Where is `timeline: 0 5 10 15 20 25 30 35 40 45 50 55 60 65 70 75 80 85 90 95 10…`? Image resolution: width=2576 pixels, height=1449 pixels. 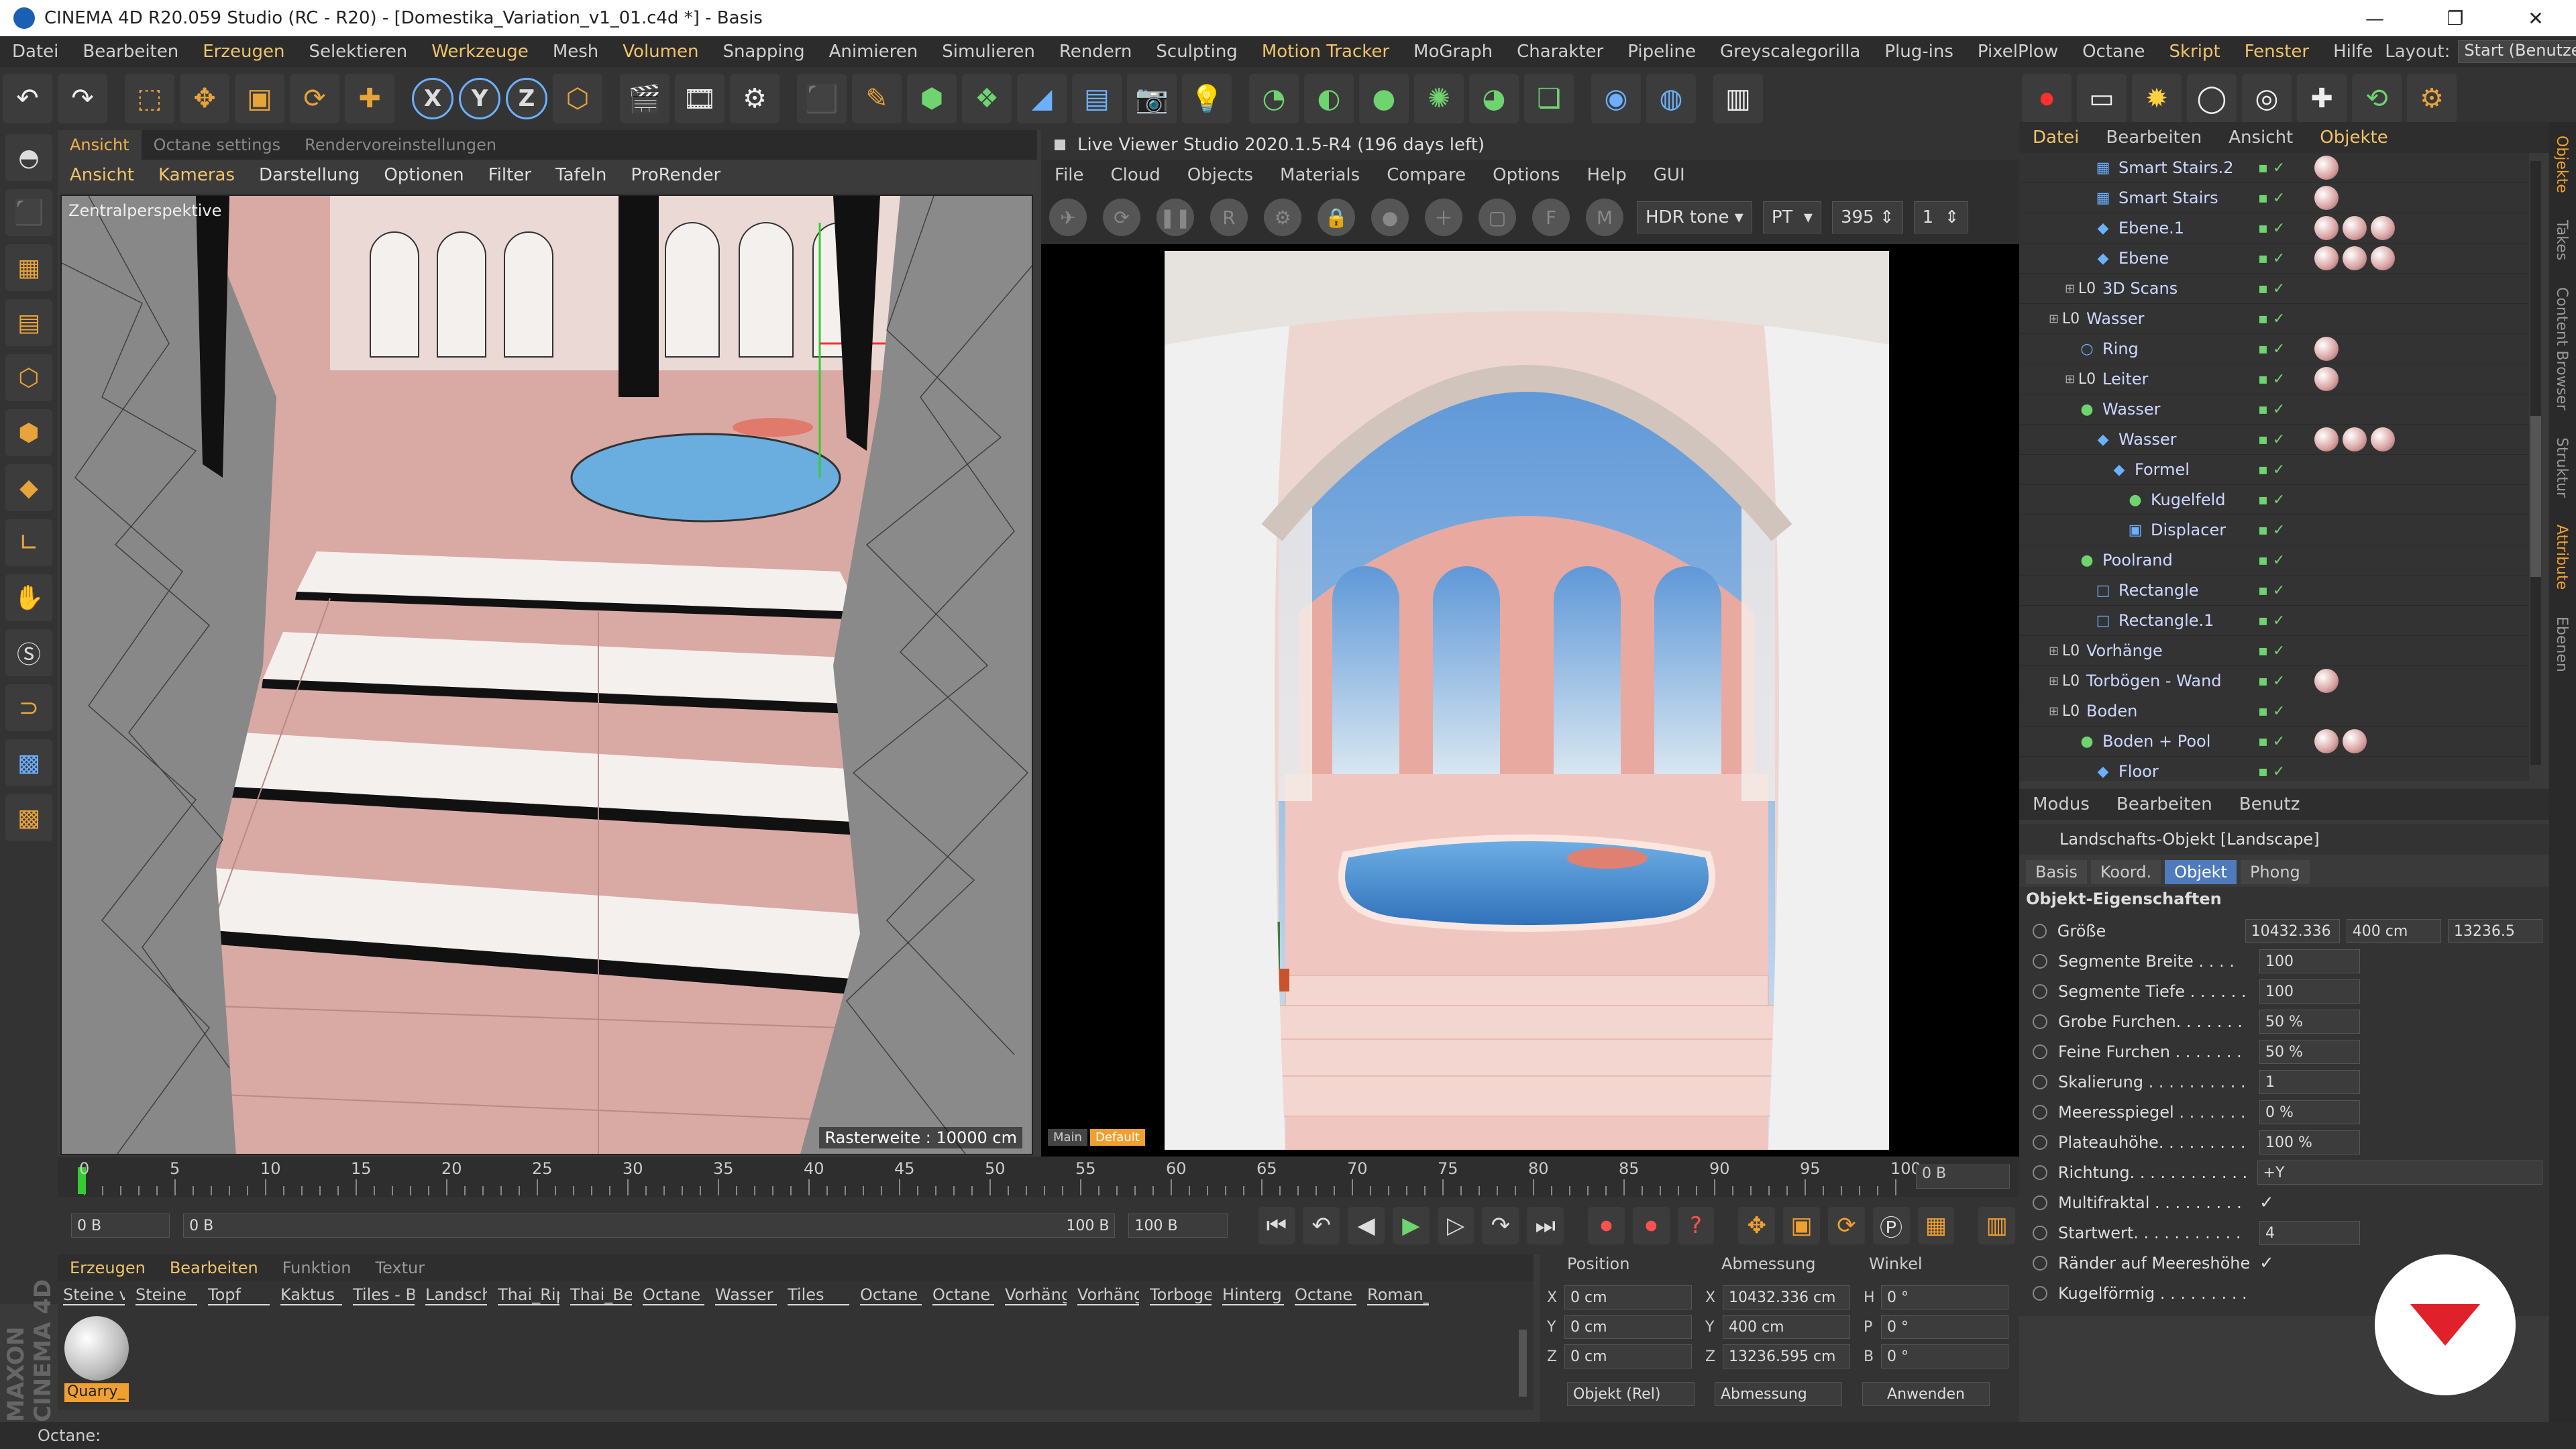
timeline: 0 5 10 15 20 25 30 35 40 45 50 55 60 65 70 75 80 85 90 95 10… is located at coordinates (1038, 1177).